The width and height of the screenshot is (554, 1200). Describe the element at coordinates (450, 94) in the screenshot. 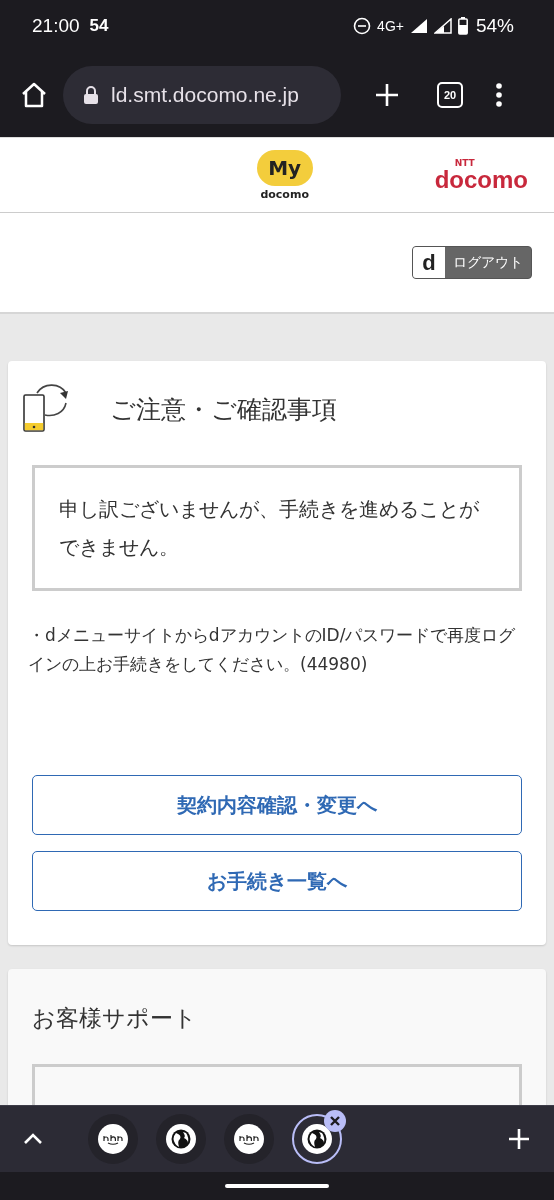

I see `tab-switcher-button: 20` at that location.